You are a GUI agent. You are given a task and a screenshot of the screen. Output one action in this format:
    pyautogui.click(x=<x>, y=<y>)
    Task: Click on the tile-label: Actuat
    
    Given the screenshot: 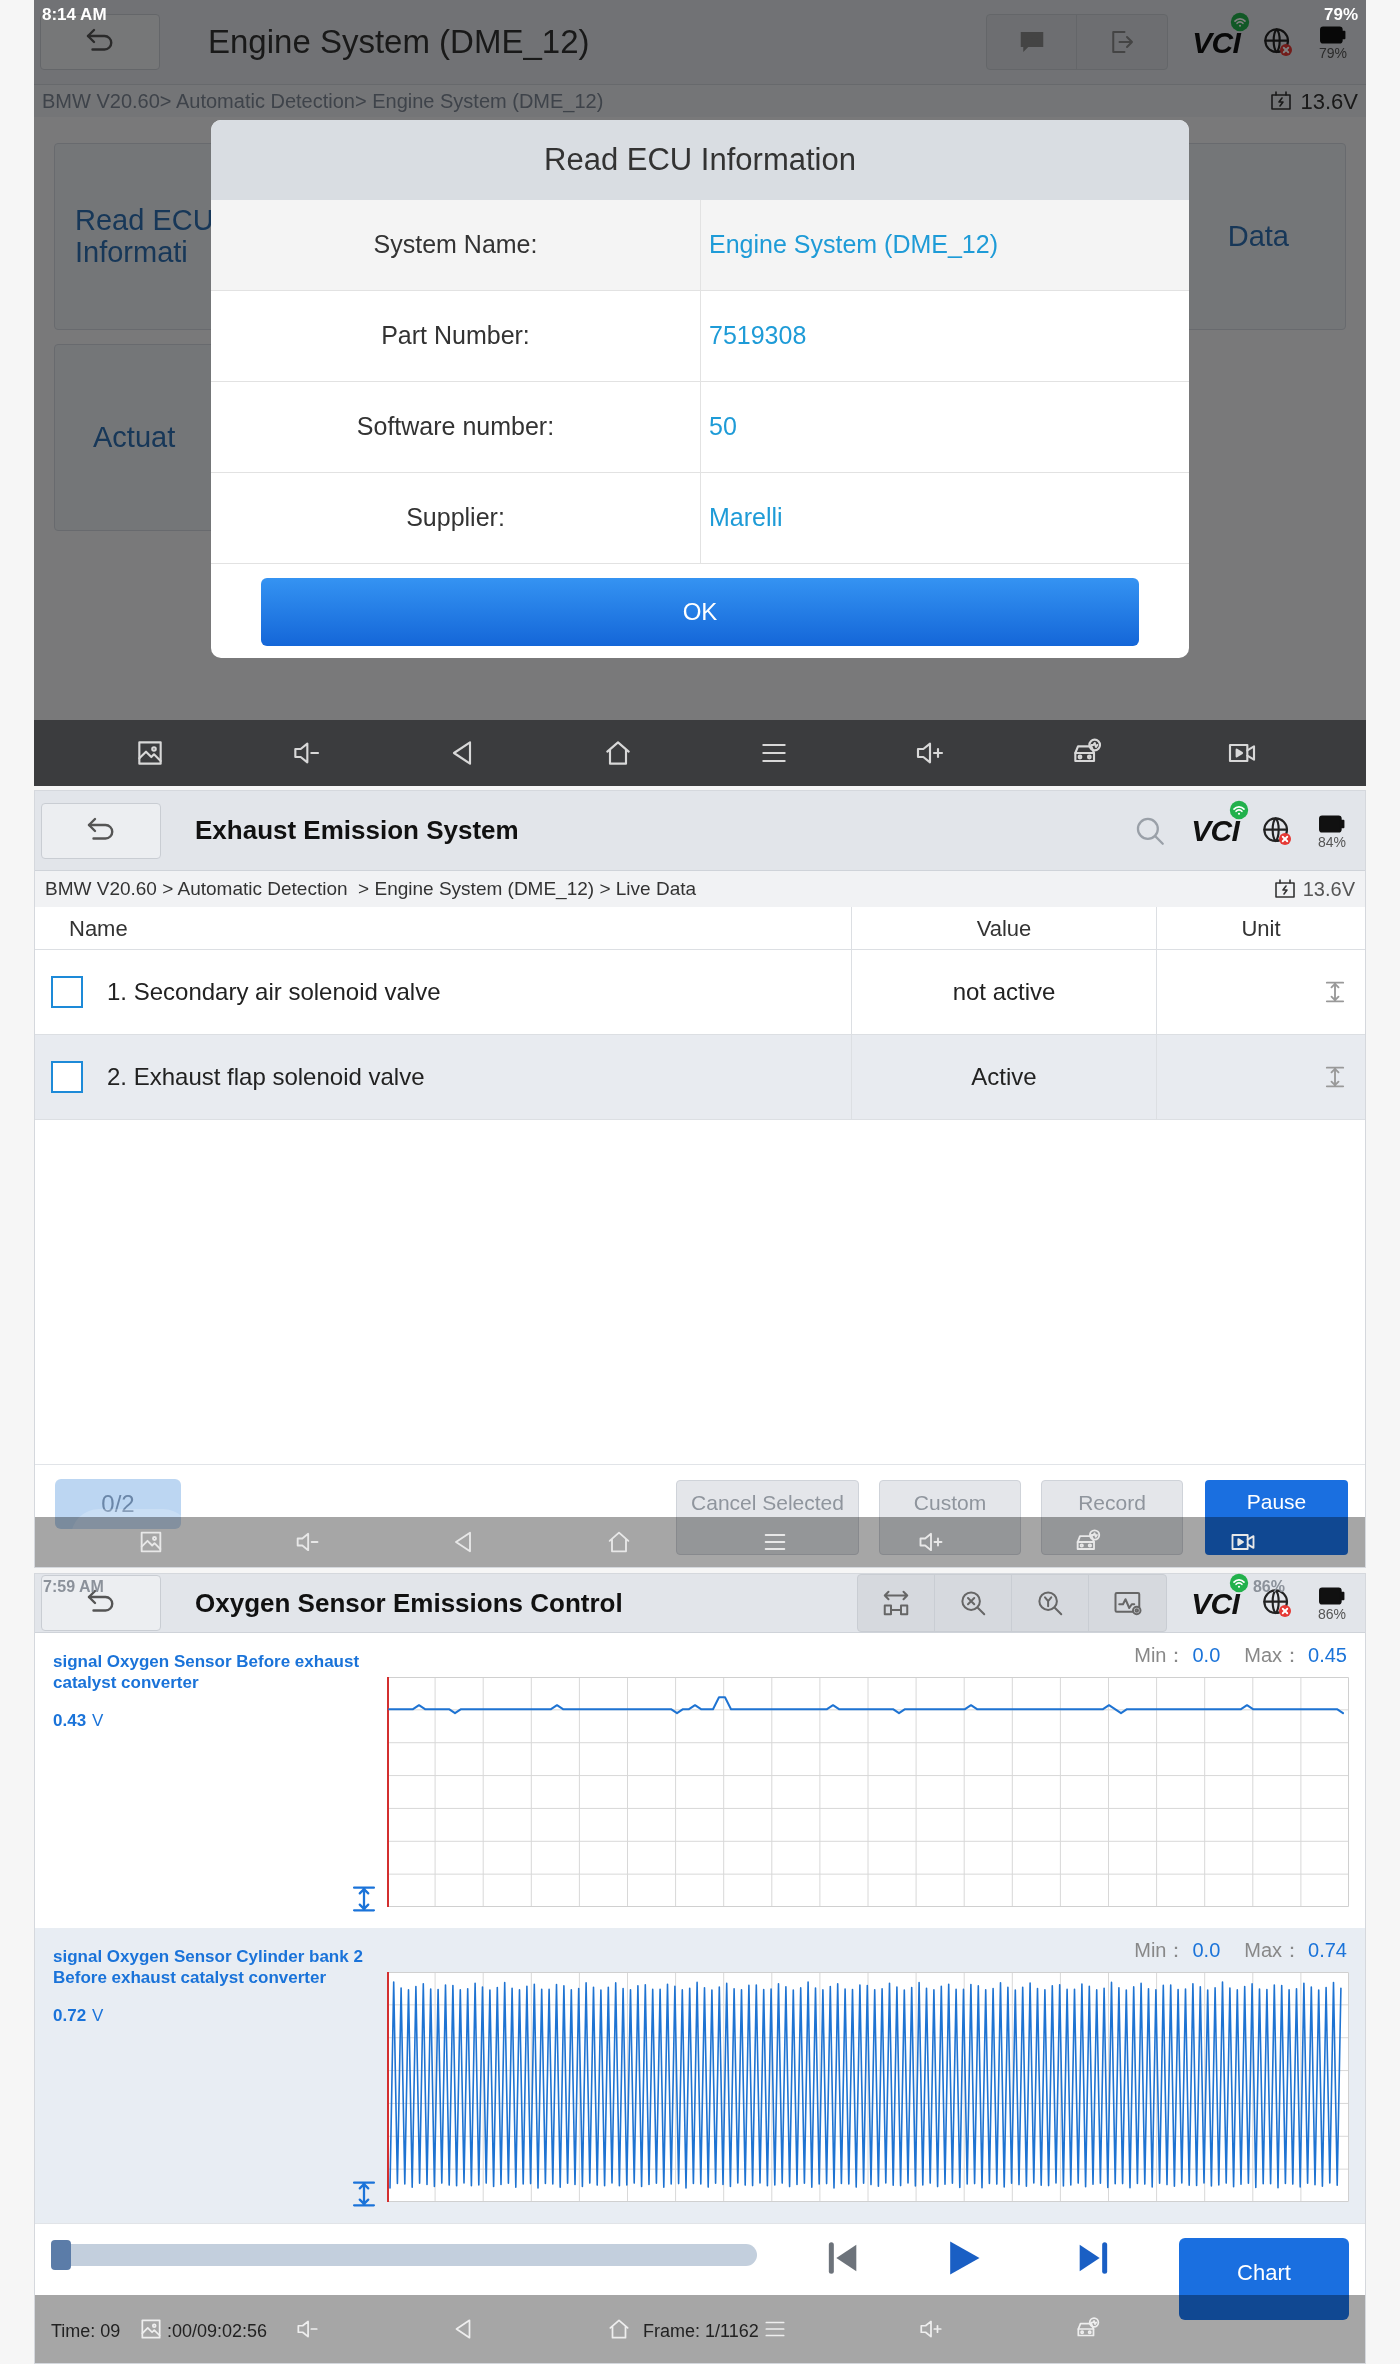 What is the action you would take?
    pyautogui.click(x=134, y=437)
    